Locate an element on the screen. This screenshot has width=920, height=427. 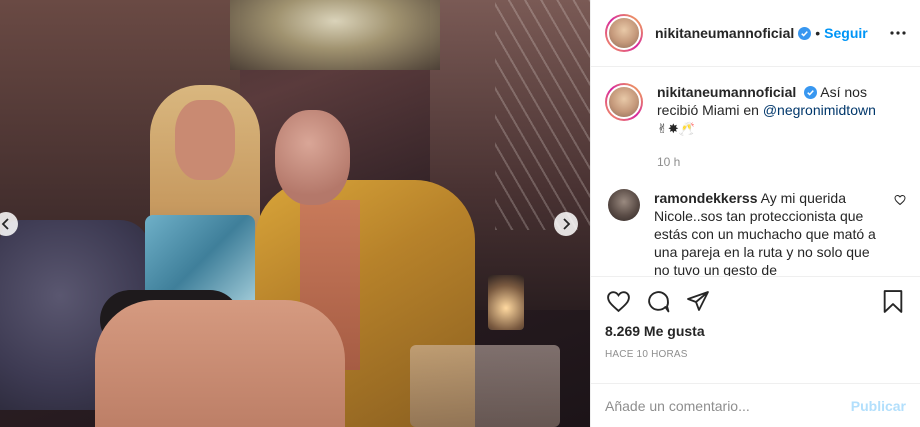
caption-avatar-ring is located at coordinates (624, 102).